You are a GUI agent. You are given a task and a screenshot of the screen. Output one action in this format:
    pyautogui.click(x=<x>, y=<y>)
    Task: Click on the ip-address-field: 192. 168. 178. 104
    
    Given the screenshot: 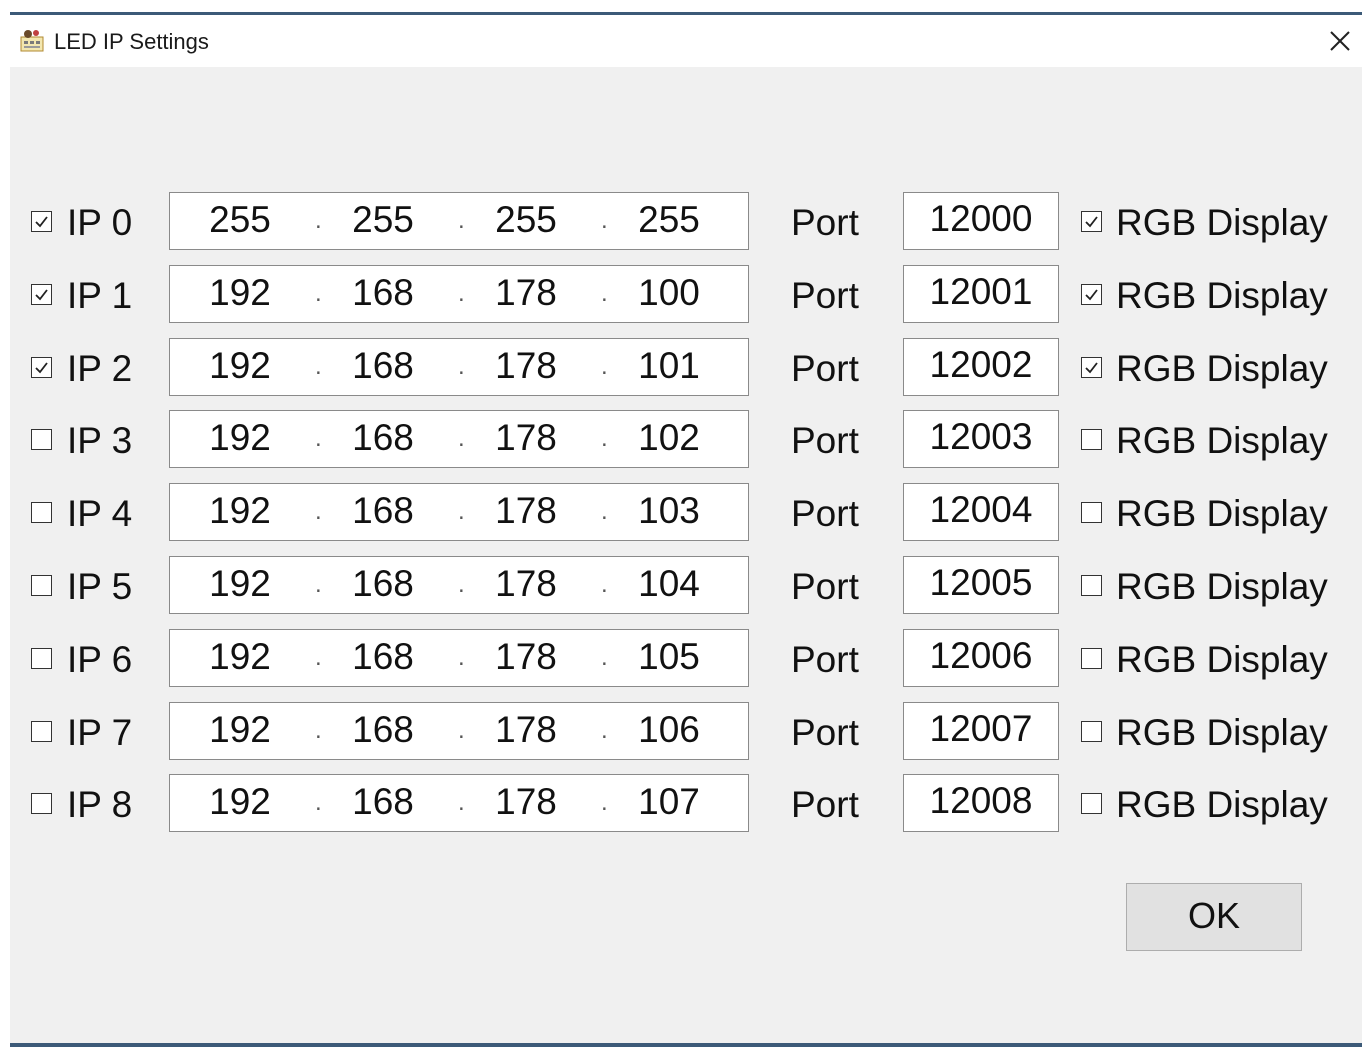 What is the action you would take?
    pyautogui.click(x=459, y=585)
    